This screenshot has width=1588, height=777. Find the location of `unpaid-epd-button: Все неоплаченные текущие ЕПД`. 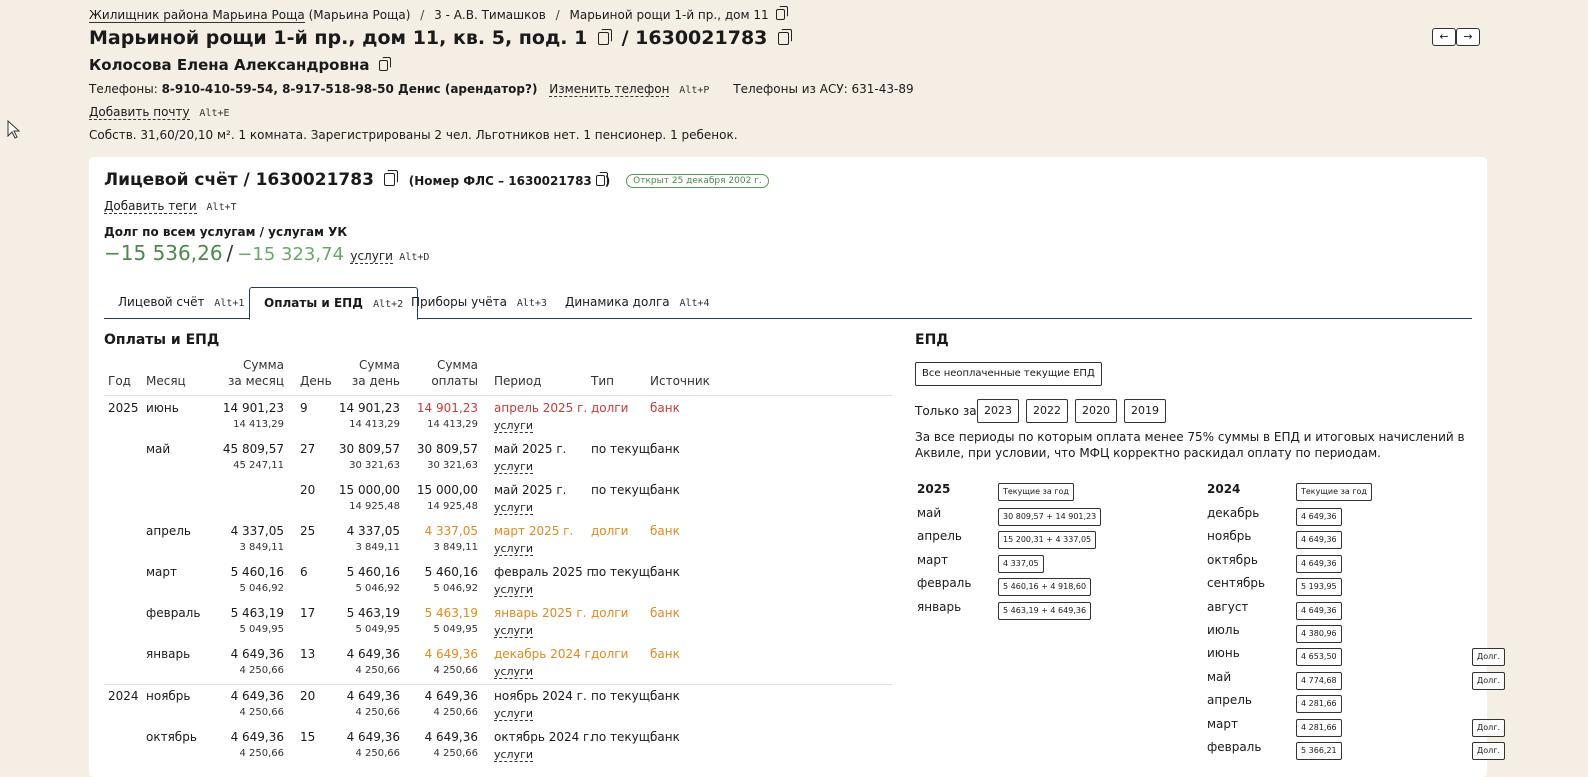

unpaid-epd-button: Все неоплаченные текущие ЕПД is located at coordinates (1008, 374).